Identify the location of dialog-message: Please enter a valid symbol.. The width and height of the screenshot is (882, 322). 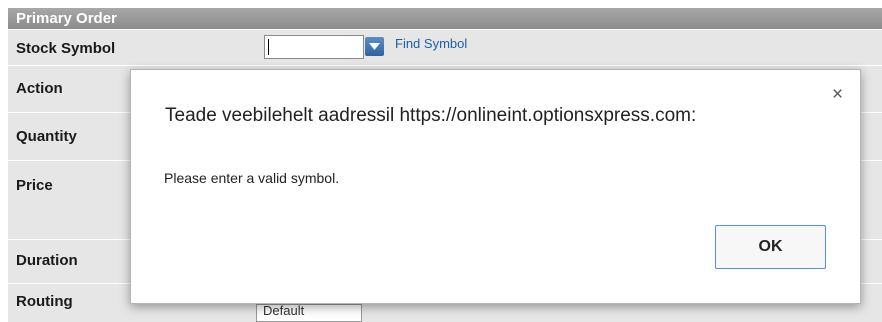
(252, 178).